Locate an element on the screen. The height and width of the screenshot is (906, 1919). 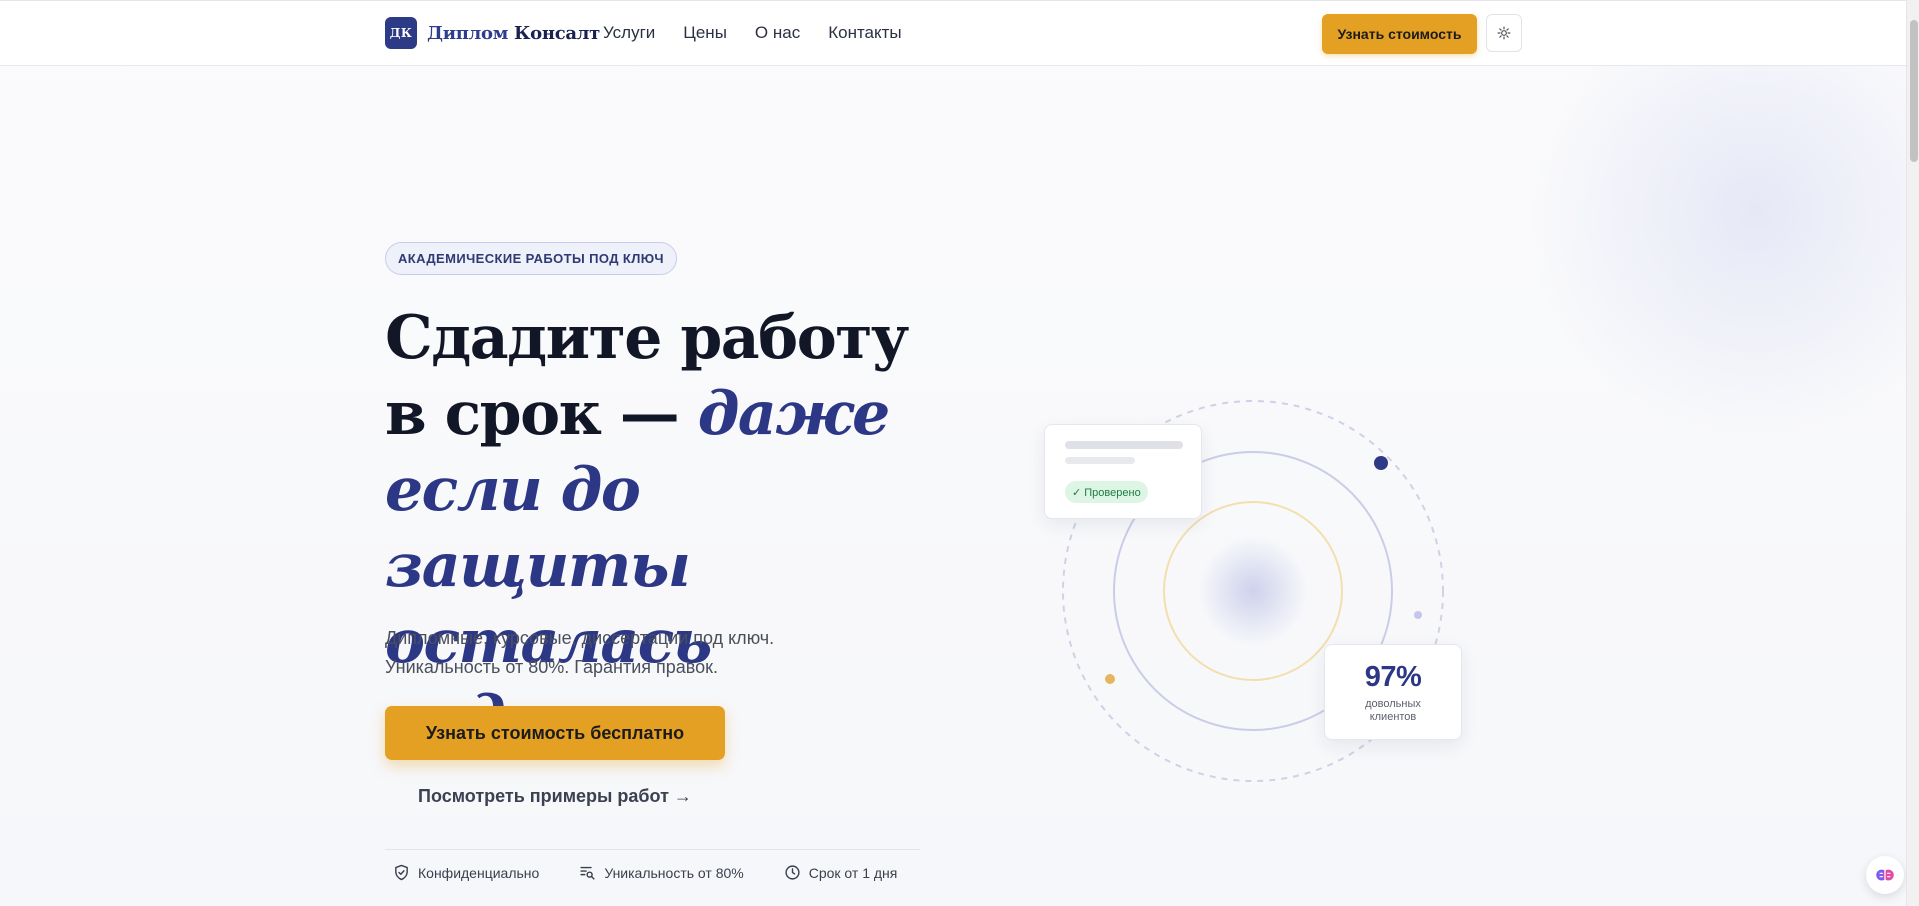
site-logo: ДК Диплом Консалт is located at coordinates (492, 33).